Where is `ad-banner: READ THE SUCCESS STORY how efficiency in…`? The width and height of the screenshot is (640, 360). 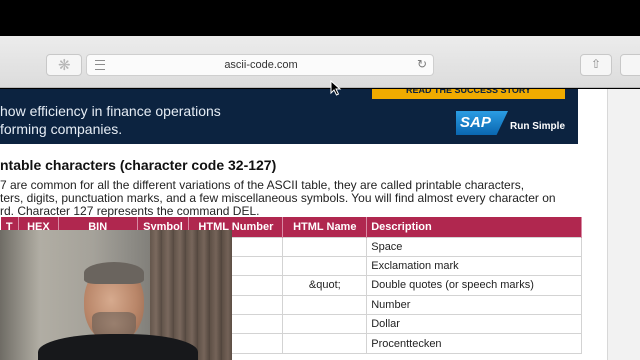
ad-banner: READ THE SUCCESS STORY how efficiency in… is located at coordinates (289, 116).